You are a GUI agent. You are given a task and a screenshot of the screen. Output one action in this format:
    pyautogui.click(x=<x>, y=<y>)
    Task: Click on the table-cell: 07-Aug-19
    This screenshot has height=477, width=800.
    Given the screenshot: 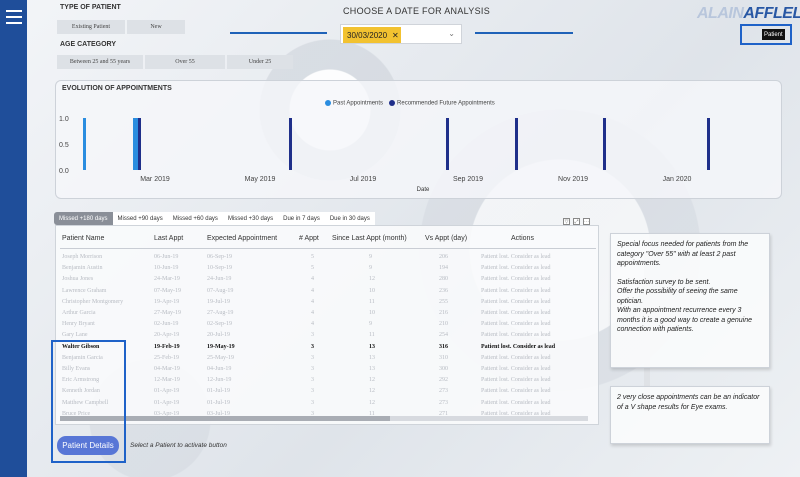 What is the action you would take?
    pyautogui.click(x=220, y=290)
    